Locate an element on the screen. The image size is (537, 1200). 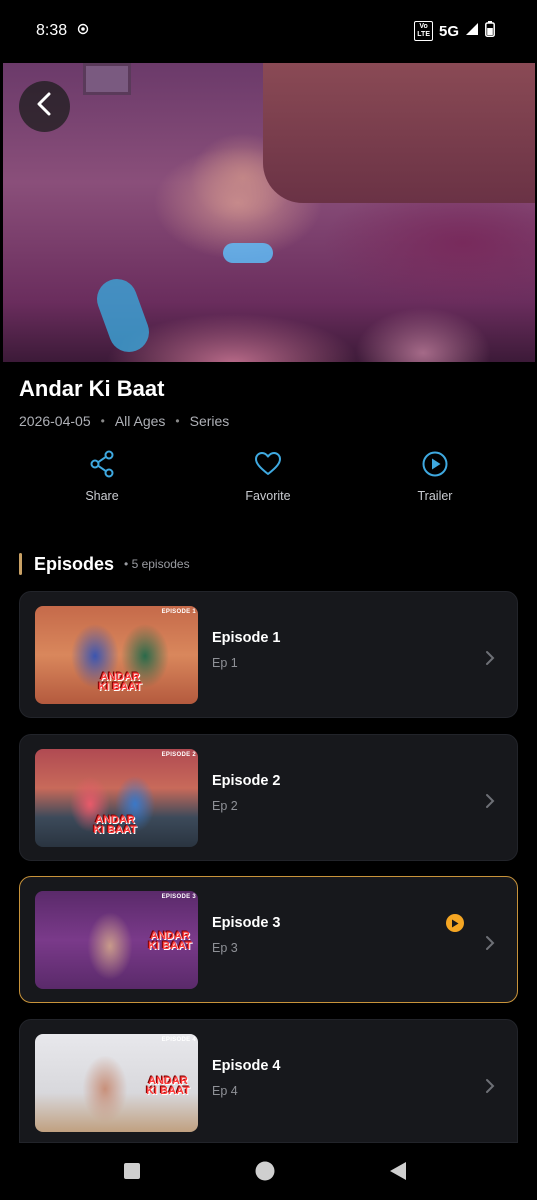
battery-icon is located at coordinates (490, 31).